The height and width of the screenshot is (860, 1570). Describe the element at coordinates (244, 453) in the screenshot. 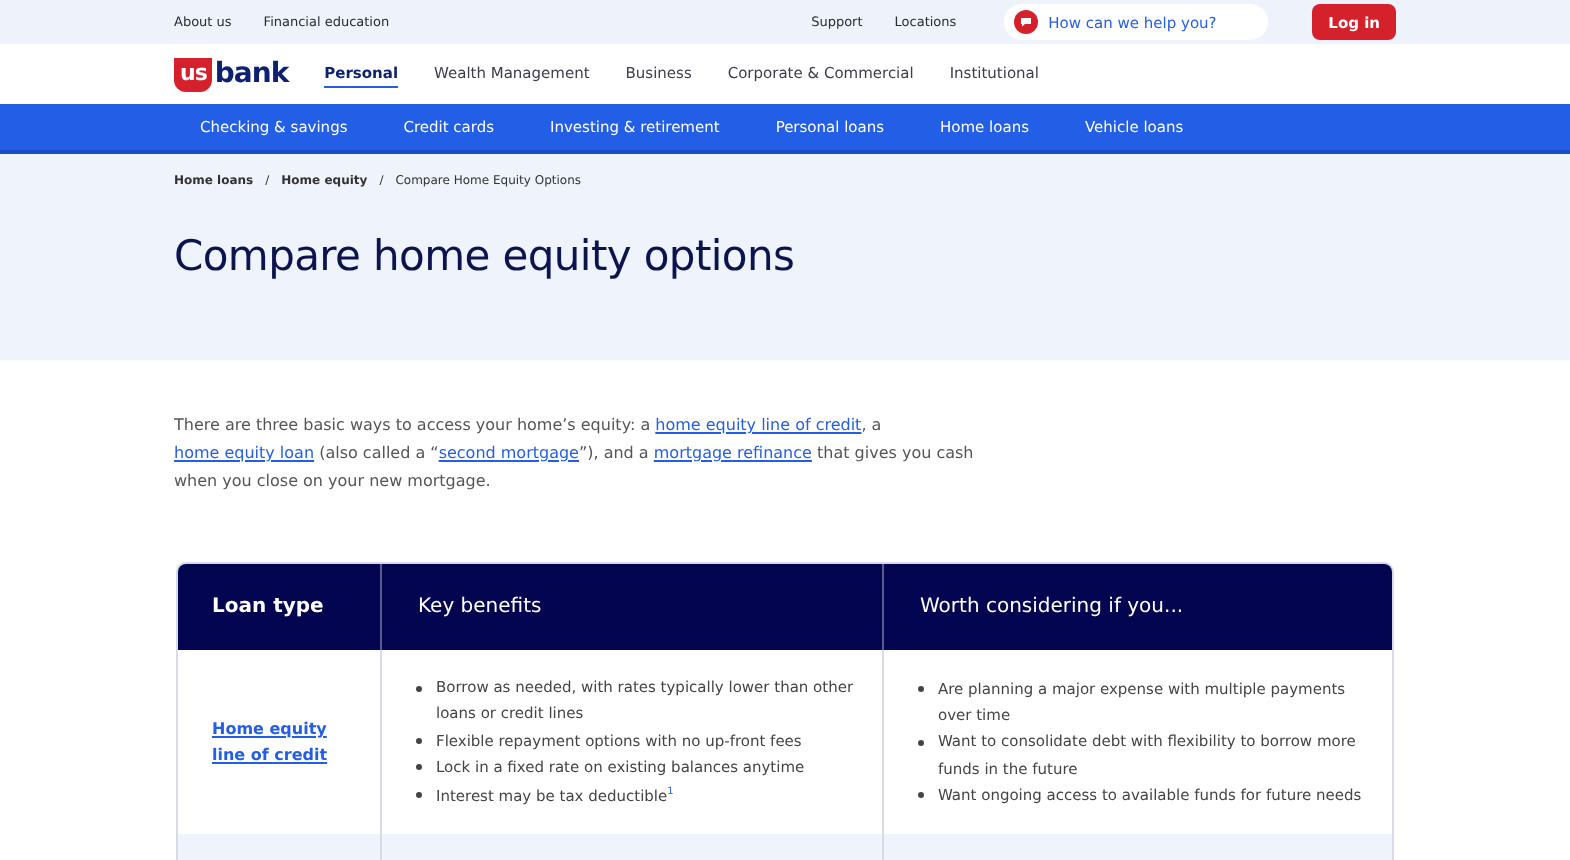

I see `text-link: home equity loan` at that location.